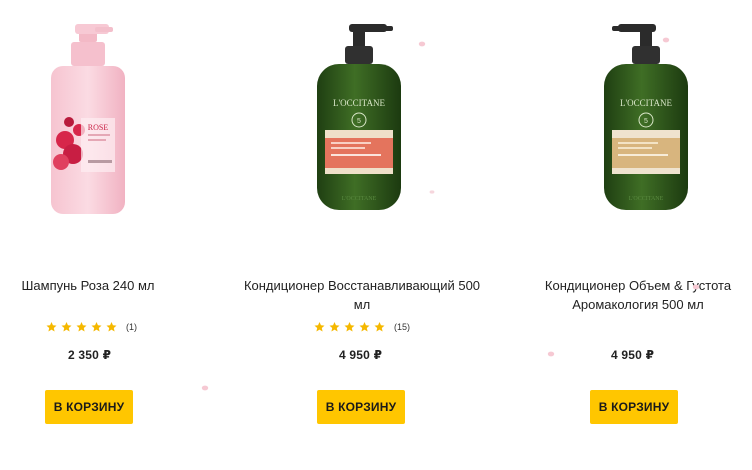 This screenshot has height=470, width=752. I want to click on product-rating: (1), so click(91, 327).